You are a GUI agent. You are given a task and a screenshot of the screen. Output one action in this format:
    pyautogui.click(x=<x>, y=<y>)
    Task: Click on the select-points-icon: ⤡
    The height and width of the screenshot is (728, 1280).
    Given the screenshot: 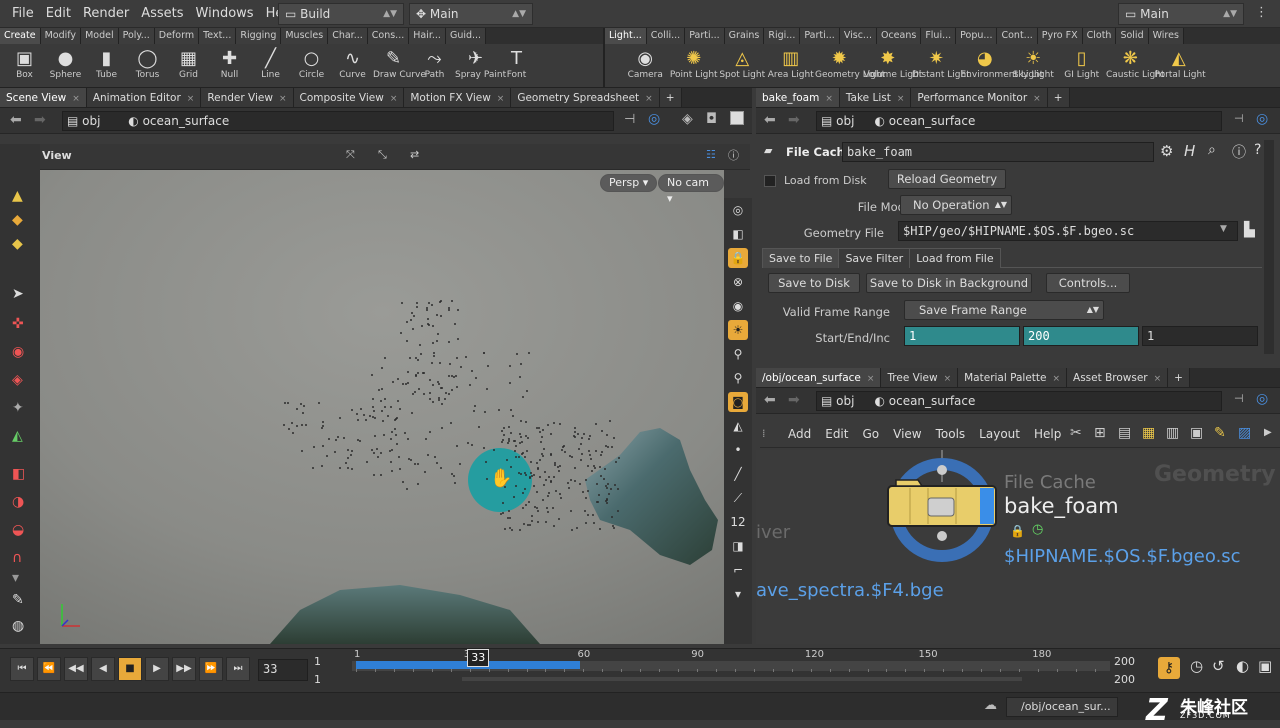 What is the action you would take?
    pyautogui.click(x=382, y=155)
    